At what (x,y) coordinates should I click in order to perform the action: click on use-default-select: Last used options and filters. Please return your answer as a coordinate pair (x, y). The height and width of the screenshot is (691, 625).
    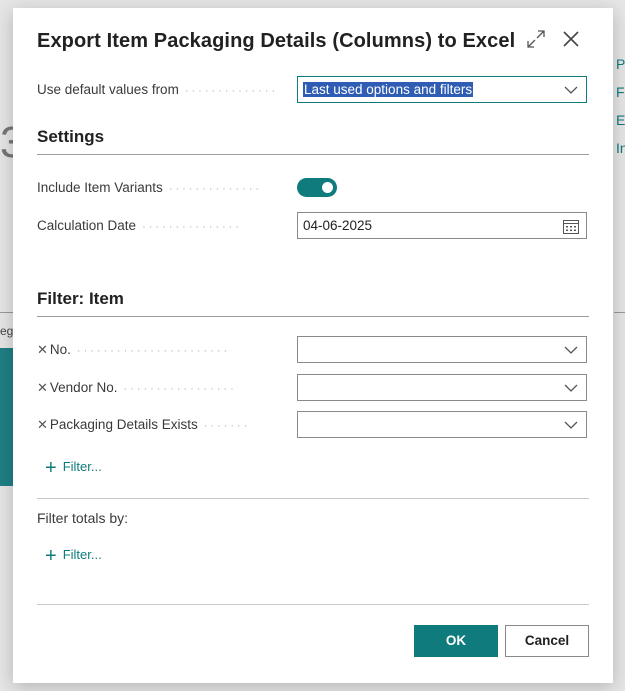
    Looking at the image, I should click on (442, 89).